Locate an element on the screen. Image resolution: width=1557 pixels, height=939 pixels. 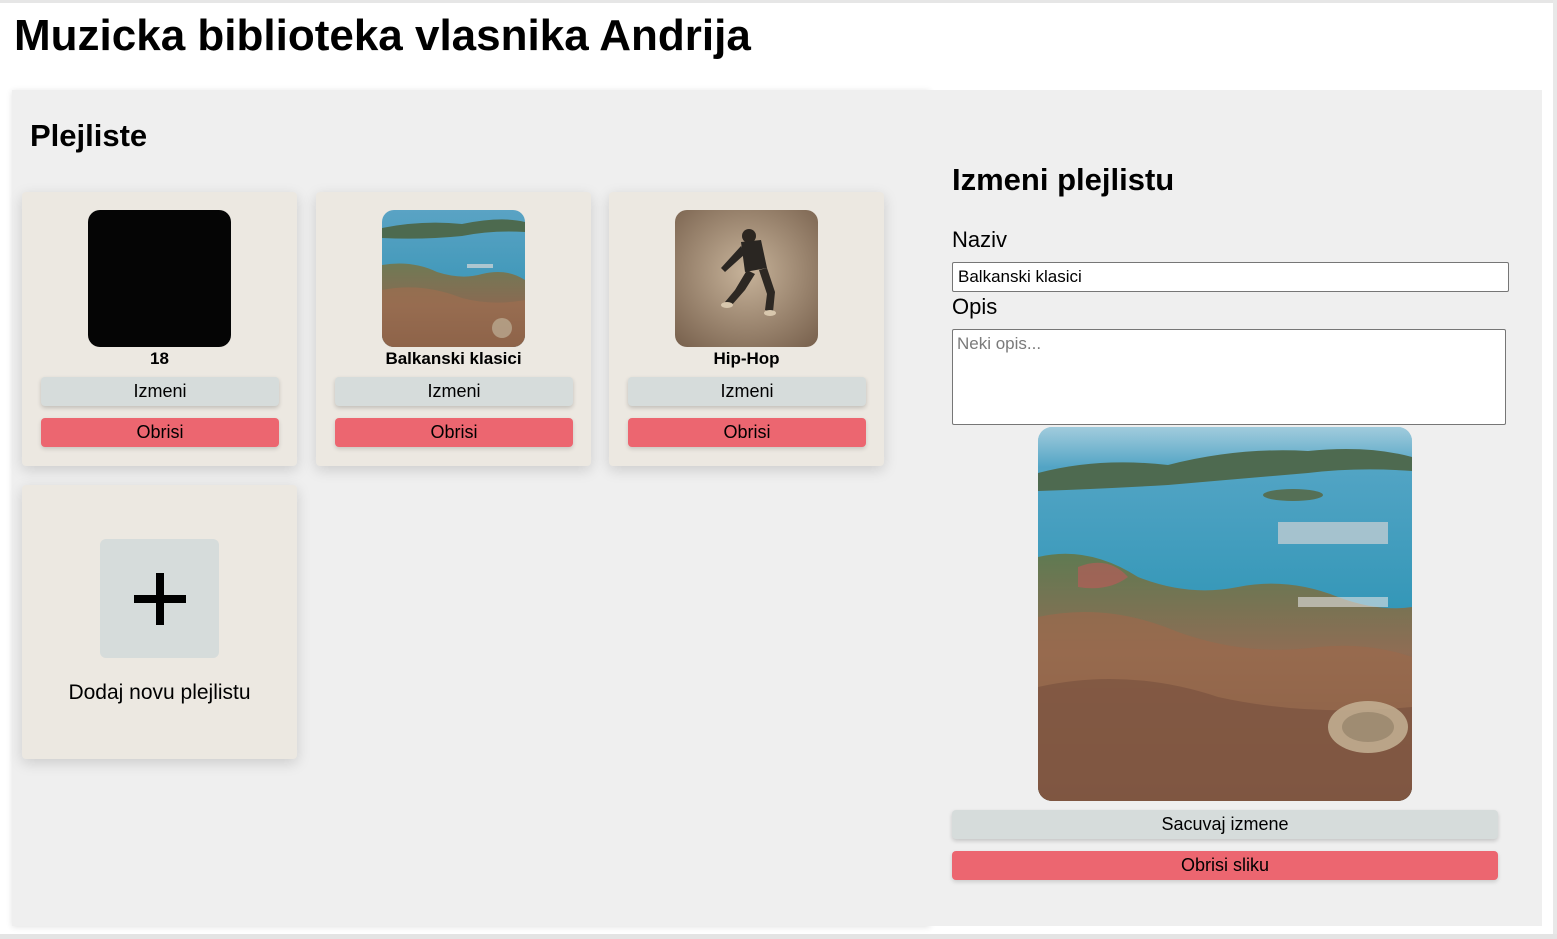
playlists-heading: Plejliste is located at coordinates (89, 135).